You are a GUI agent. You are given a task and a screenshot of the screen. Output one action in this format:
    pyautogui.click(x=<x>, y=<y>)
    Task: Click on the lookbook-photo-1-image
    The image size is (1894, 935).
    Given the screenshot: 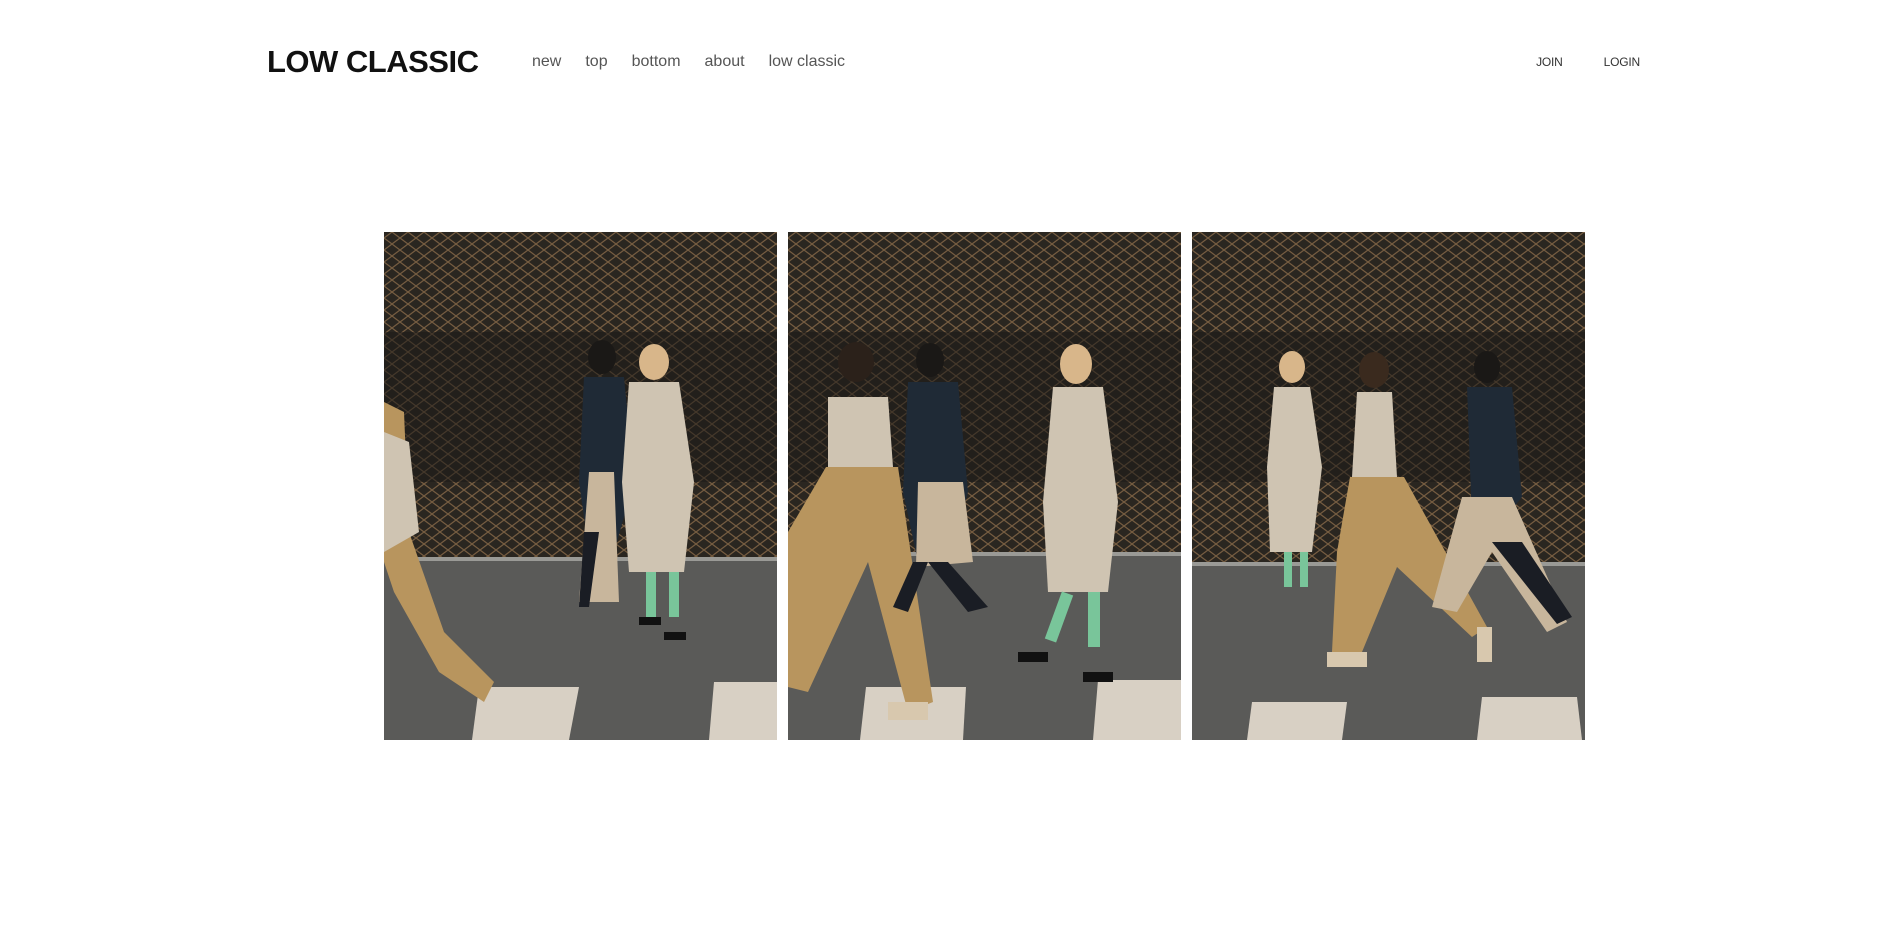 What is the action you would take?
    pyautogui.click(x=580, y=486)
    